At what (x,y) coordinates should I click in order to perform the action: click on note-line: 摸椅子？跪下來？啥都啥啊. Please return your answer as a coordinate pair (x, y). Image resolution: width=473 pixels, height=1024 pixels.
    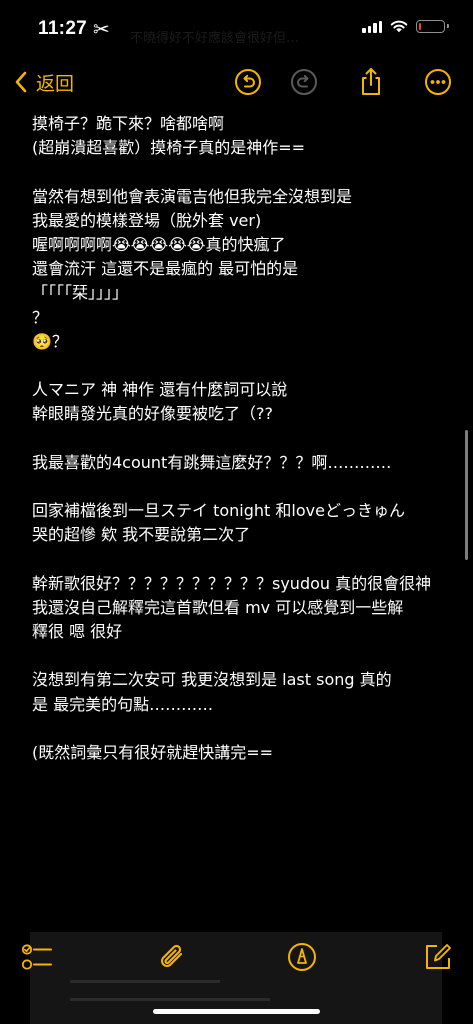
    Looking at the image, I should click on (128, 123).